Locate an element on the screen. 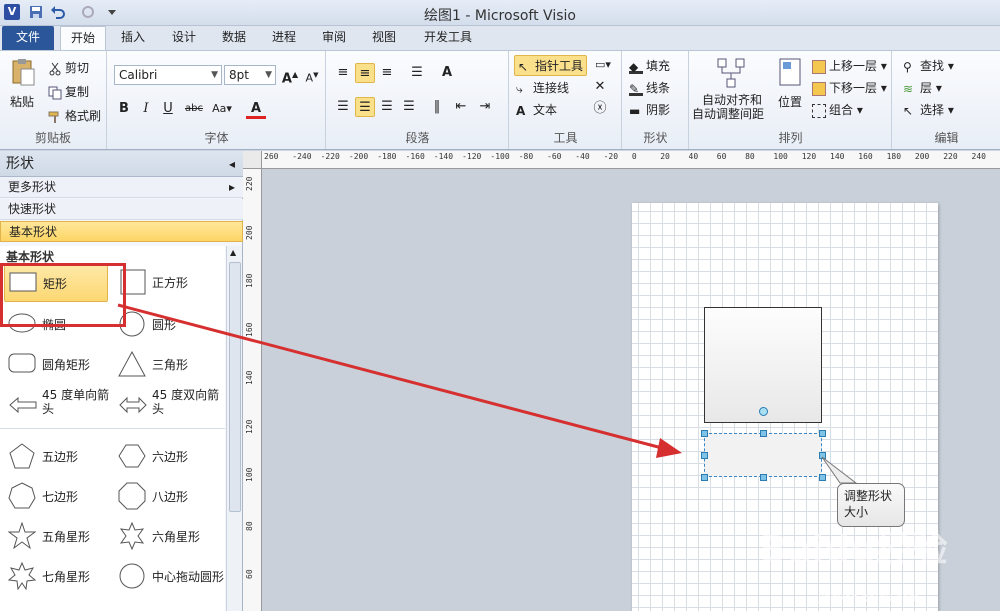 The width and height of the screenshot is (1000, 611). group-button: 组合 ▾ is located at coordinates (837, 109).